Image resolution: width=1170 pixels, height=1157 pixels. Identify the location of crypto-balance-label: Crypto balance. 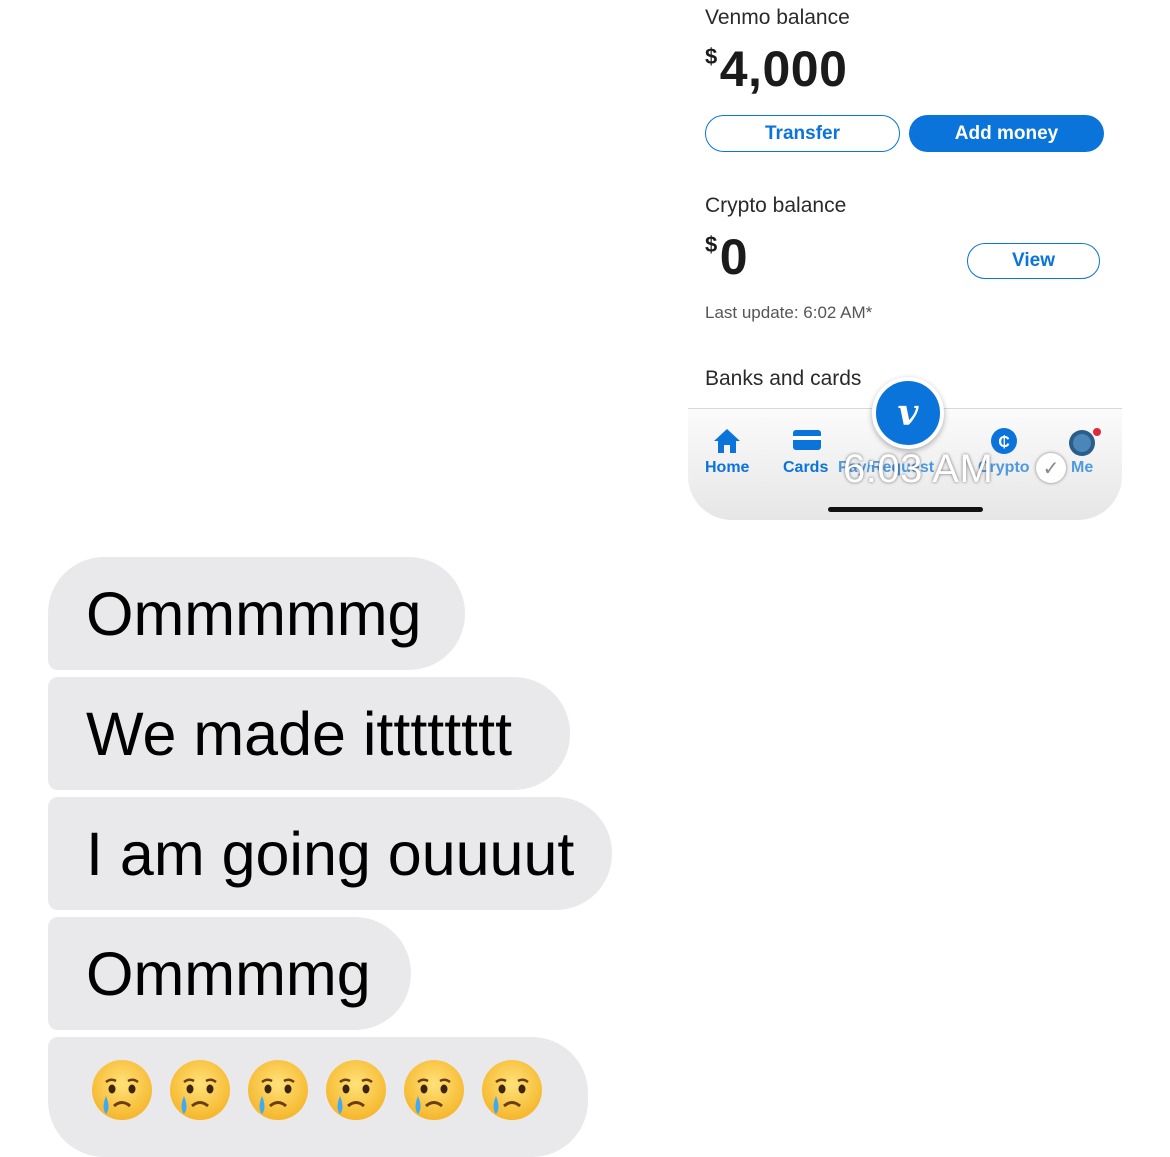
(776, 205).